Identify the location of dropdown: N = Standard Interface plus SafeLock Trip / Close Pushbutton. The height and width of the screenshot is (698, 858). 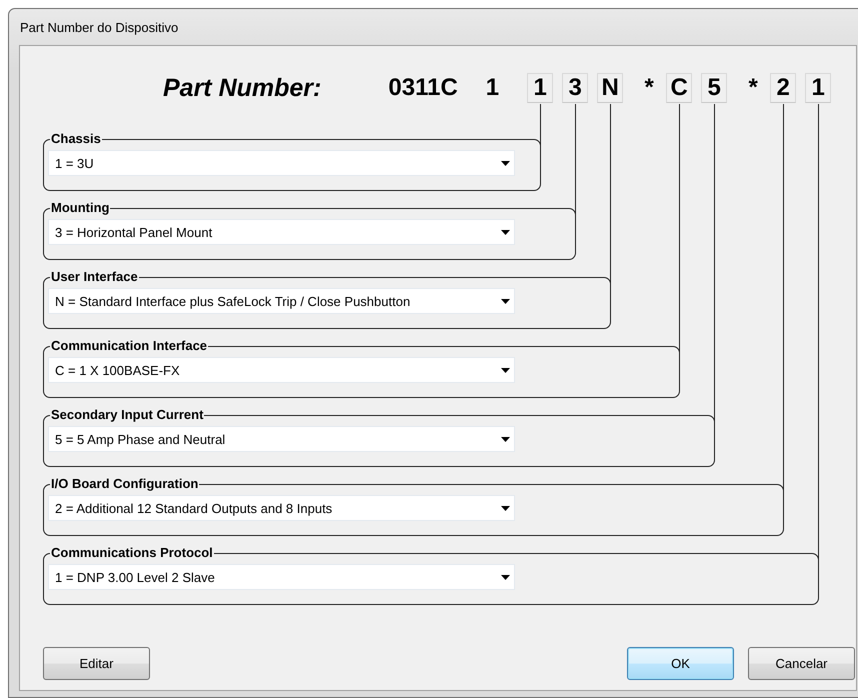
(281, 301).